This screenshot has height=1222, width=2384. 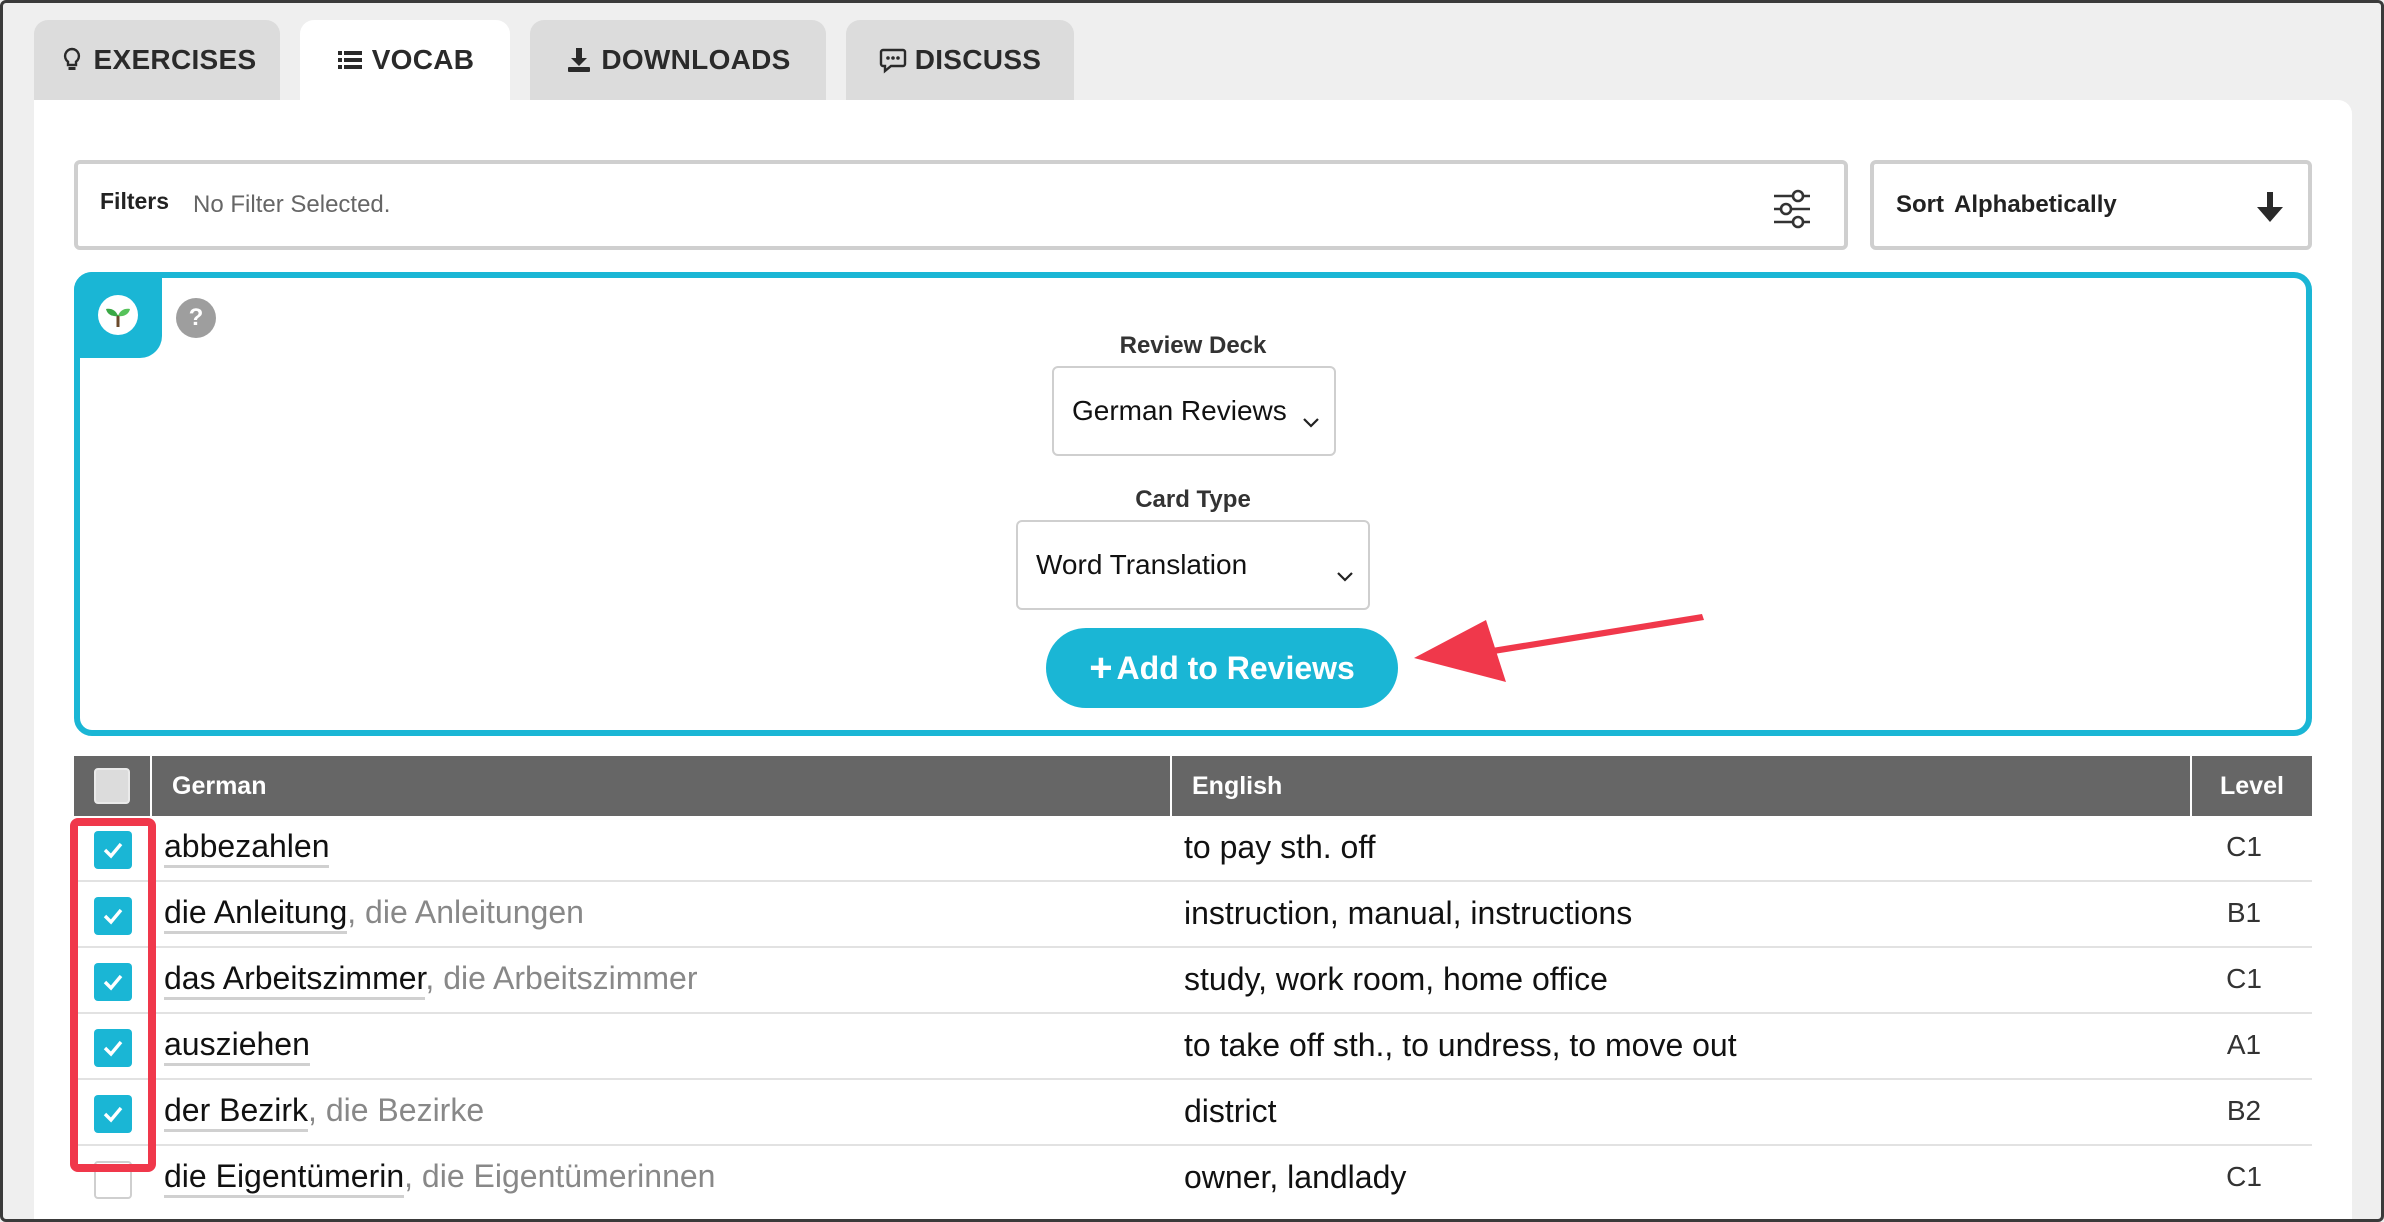 I want to click on add-to-reviews-label: Add to Reviews, so click(x=1235, y=667).